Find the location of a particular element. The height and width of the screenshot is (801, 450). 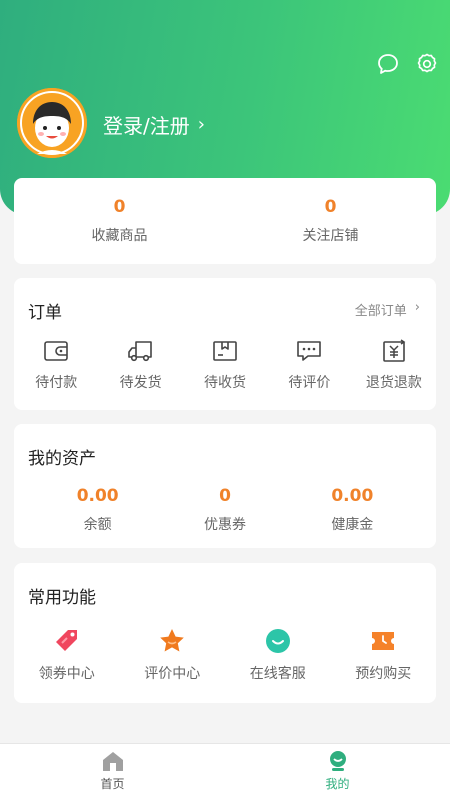

tab-label: 首页 is located at coordinates (112, 784).